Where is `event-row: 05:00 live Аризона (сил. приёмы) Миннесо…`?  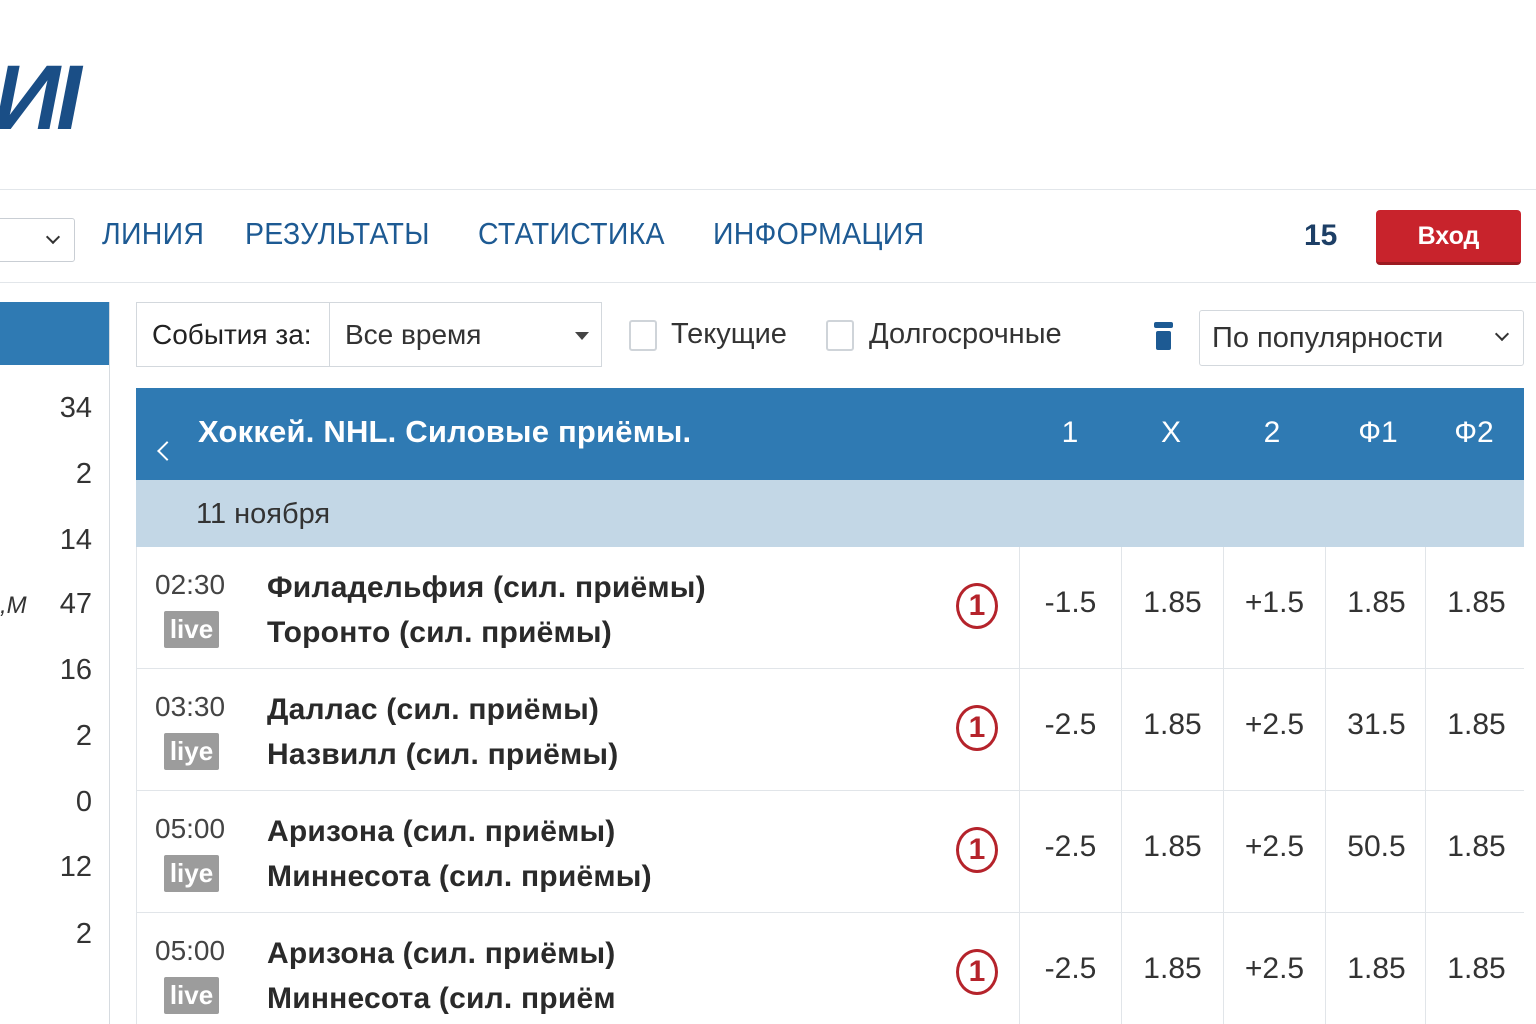 event-row: 05:00 live Аризона (сил. приёмы) Миннесо… is located at coordinates (830, 968).